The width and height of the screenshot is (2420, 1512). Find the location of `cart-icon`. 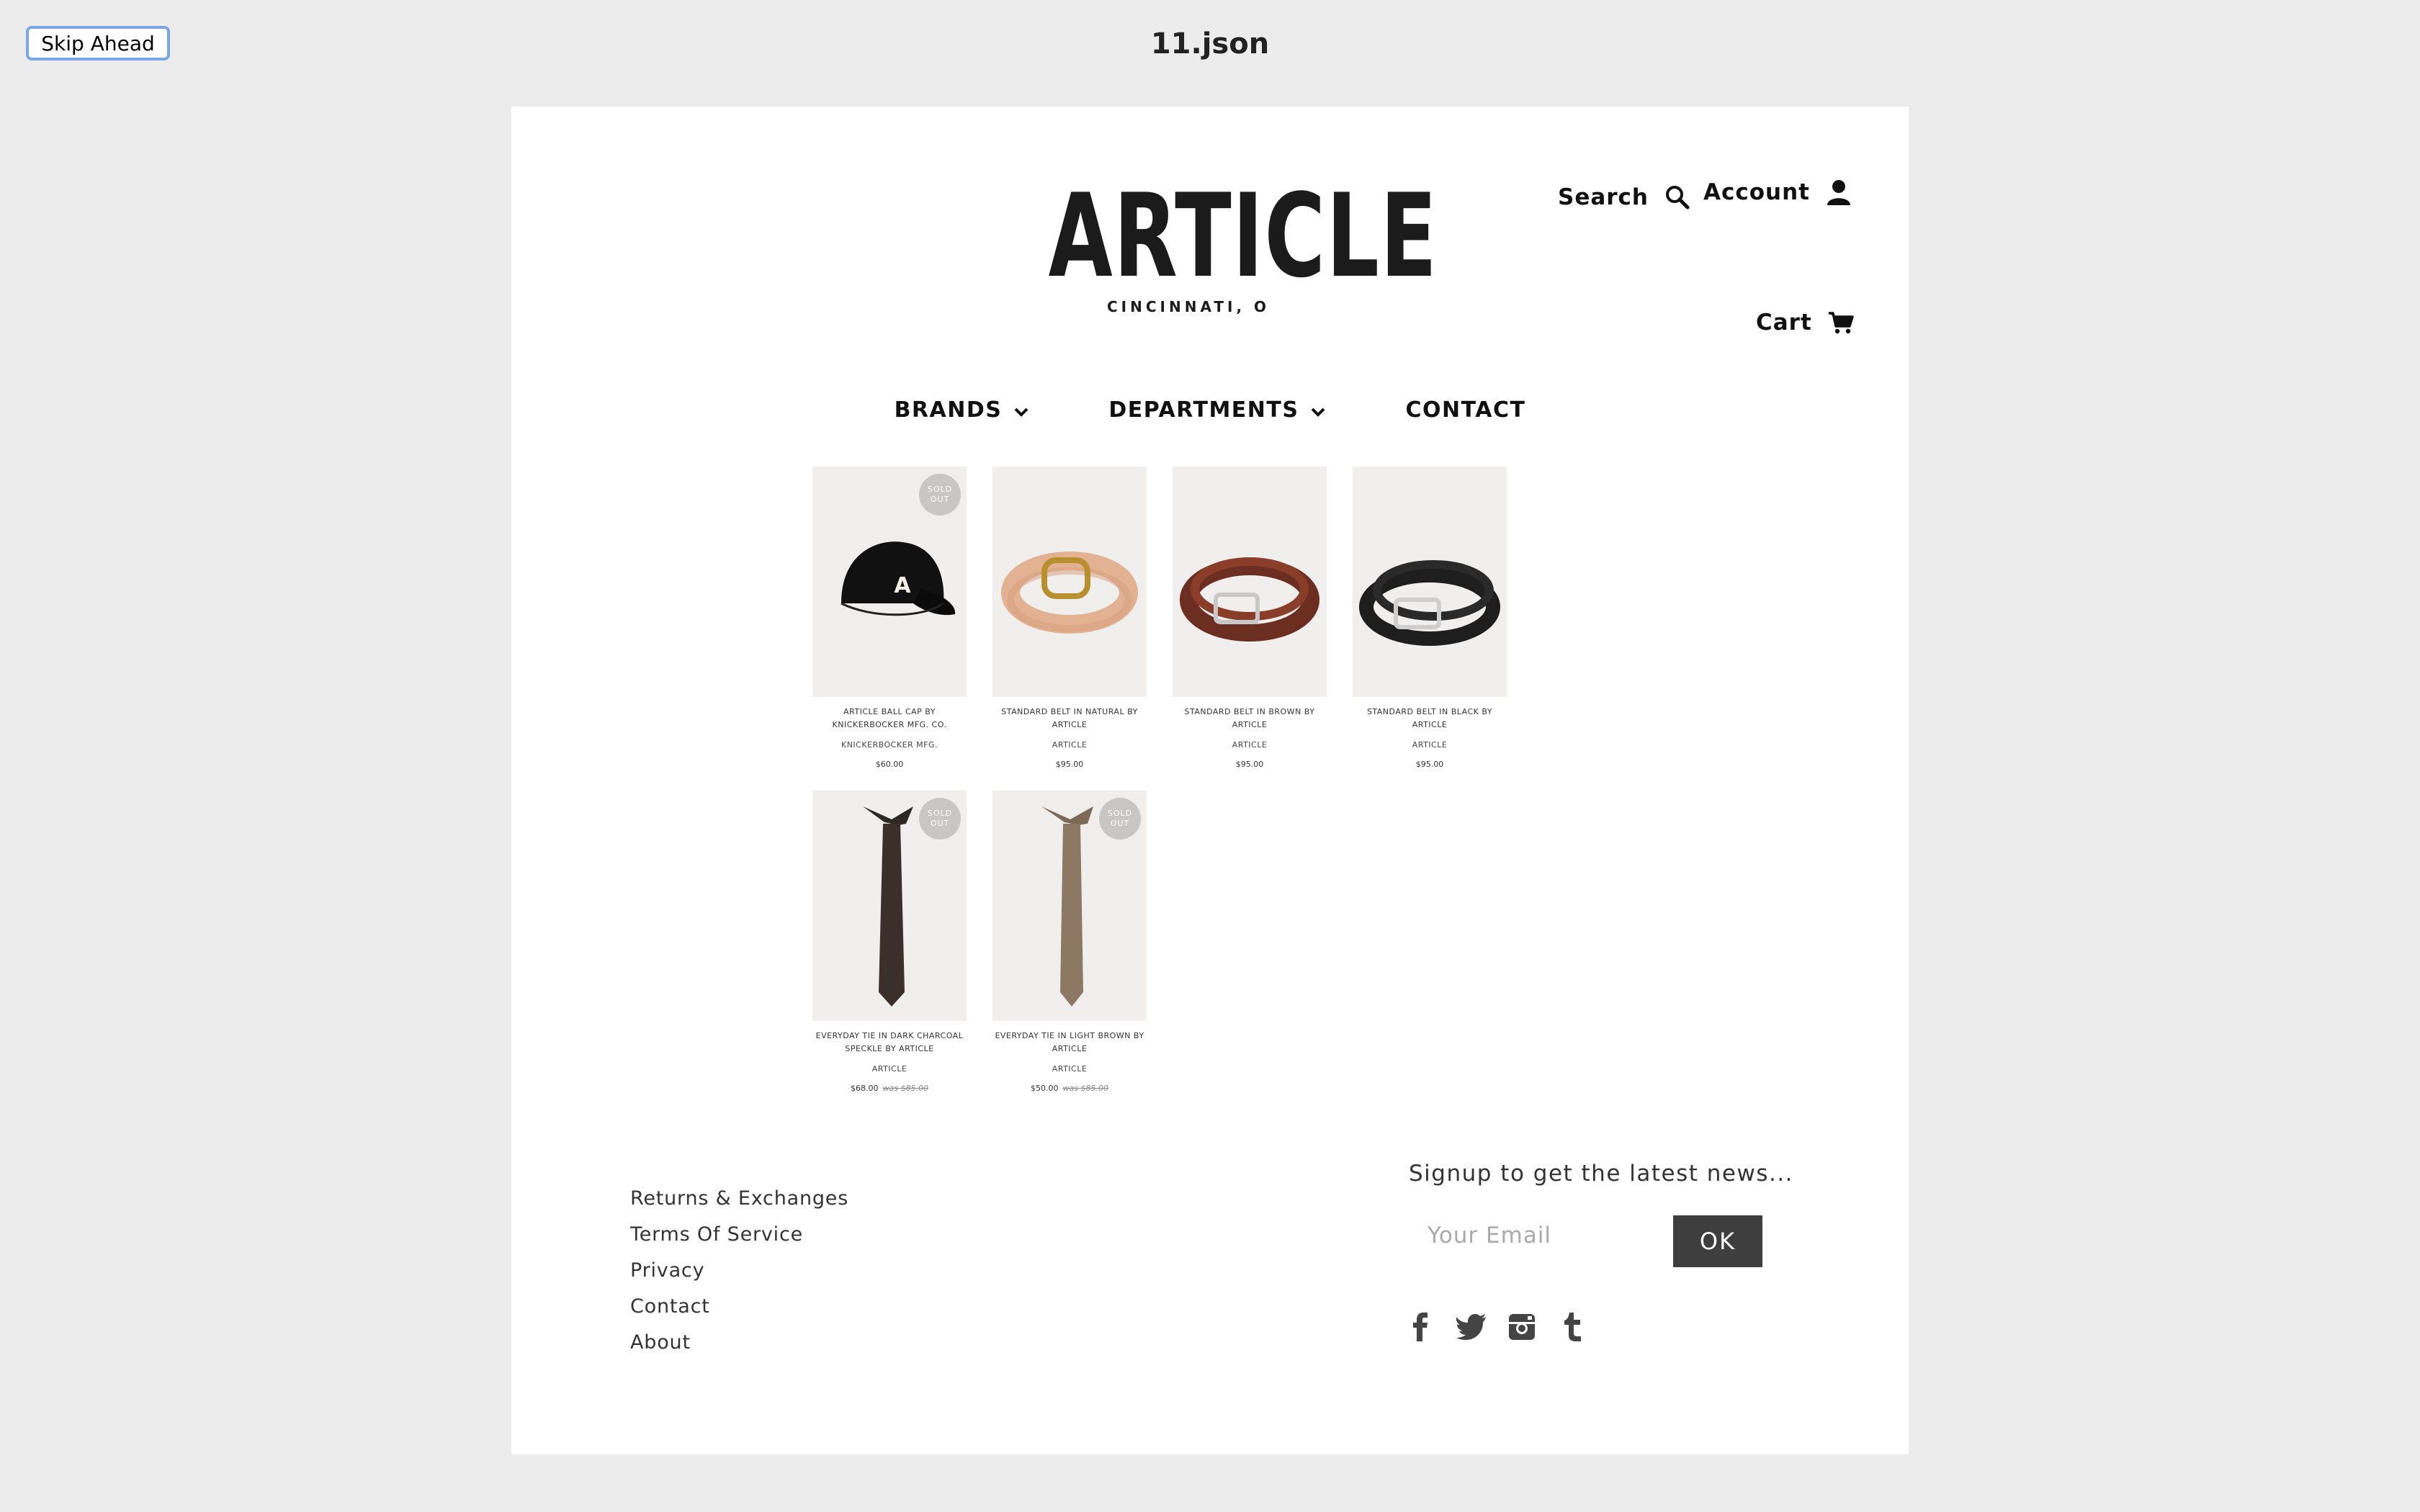

cart-icon is located at coordinates (1841, 322).